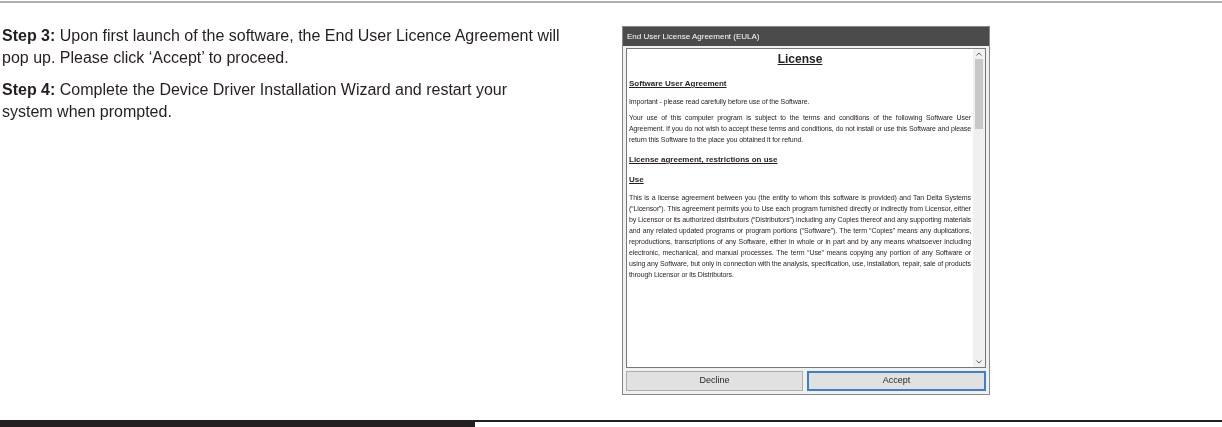 This screenshot has height=427, width=1222. Describe the element at coordinates (280, 101) in the screenshot. I see `instruction-step: Step 4: Complete the Device Driver Installation Wizard and restart your system when prompted.` at that location.